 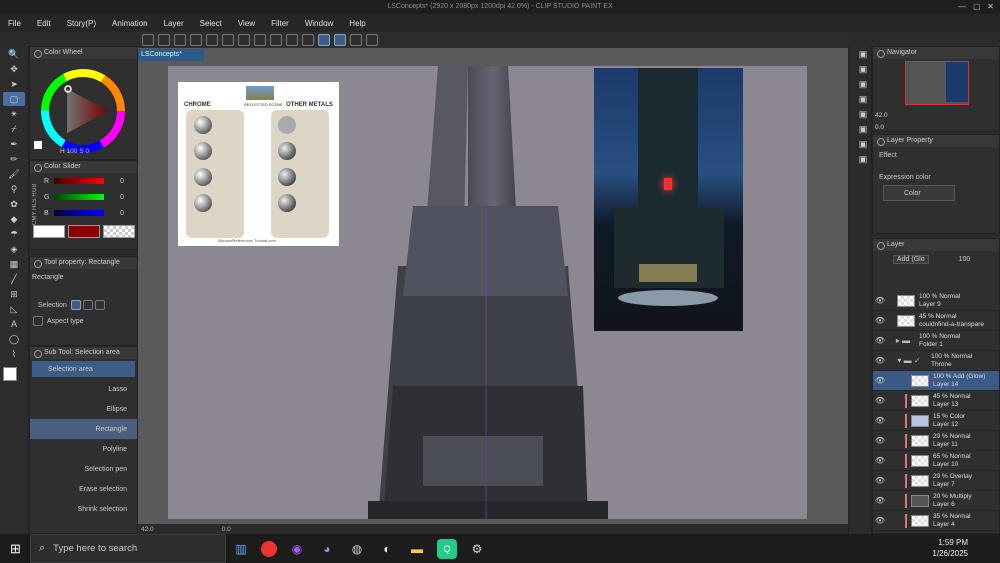 What do you see at coordinates (15, 549) in the screenshot?
I see `windows-start-icon: ⊞` at bounding box center [15, 549].